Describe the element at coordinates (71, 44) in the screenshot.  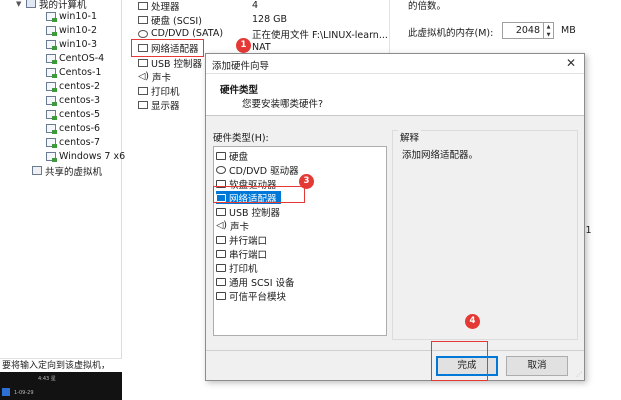
I see `tree-item-vm: win10-3` at that location.